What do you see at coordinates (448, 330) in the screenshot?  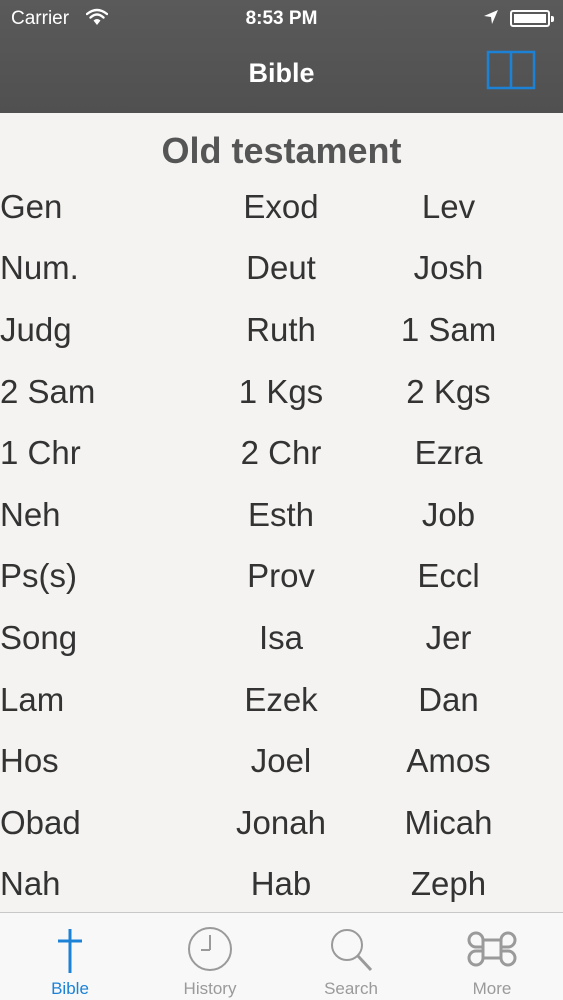 I see `book-item: 1 Sam` at bounding box center [448, 330].